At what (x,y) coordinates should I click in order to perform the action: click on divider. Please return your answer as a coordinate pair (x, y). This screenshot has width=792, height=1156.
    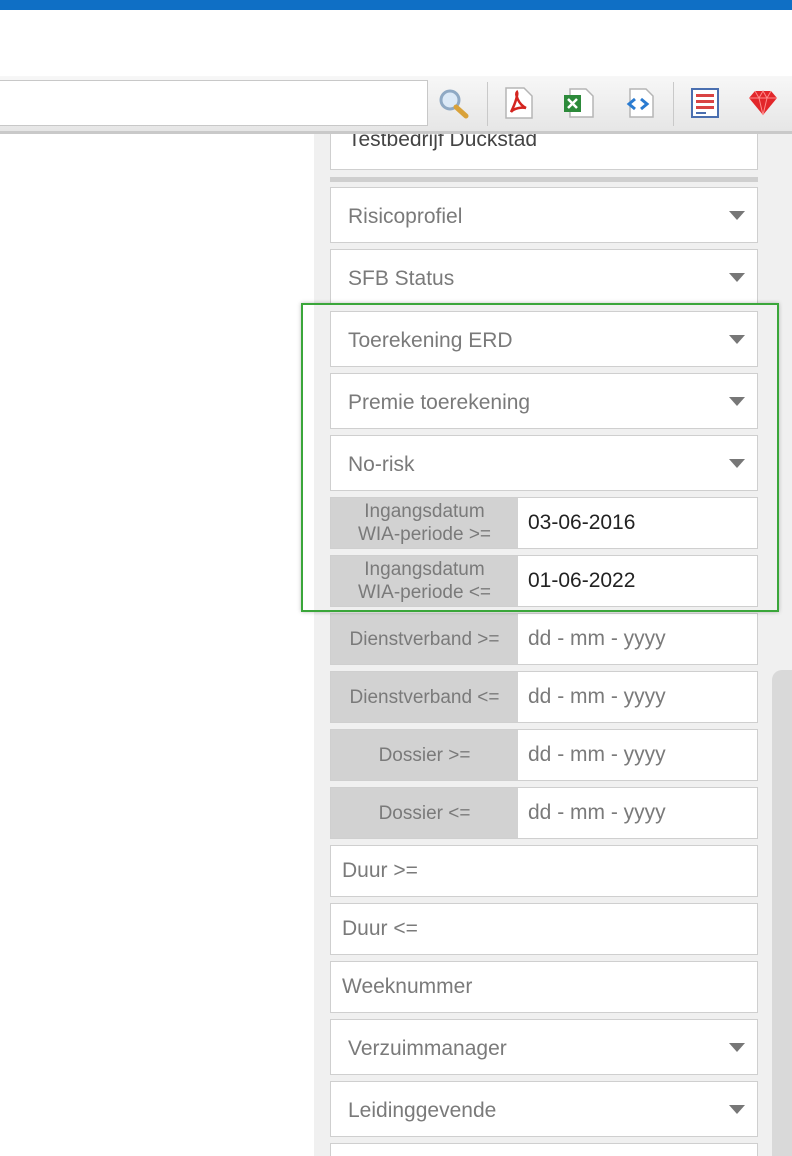
    Looking at the image, I should click on (544, 179).